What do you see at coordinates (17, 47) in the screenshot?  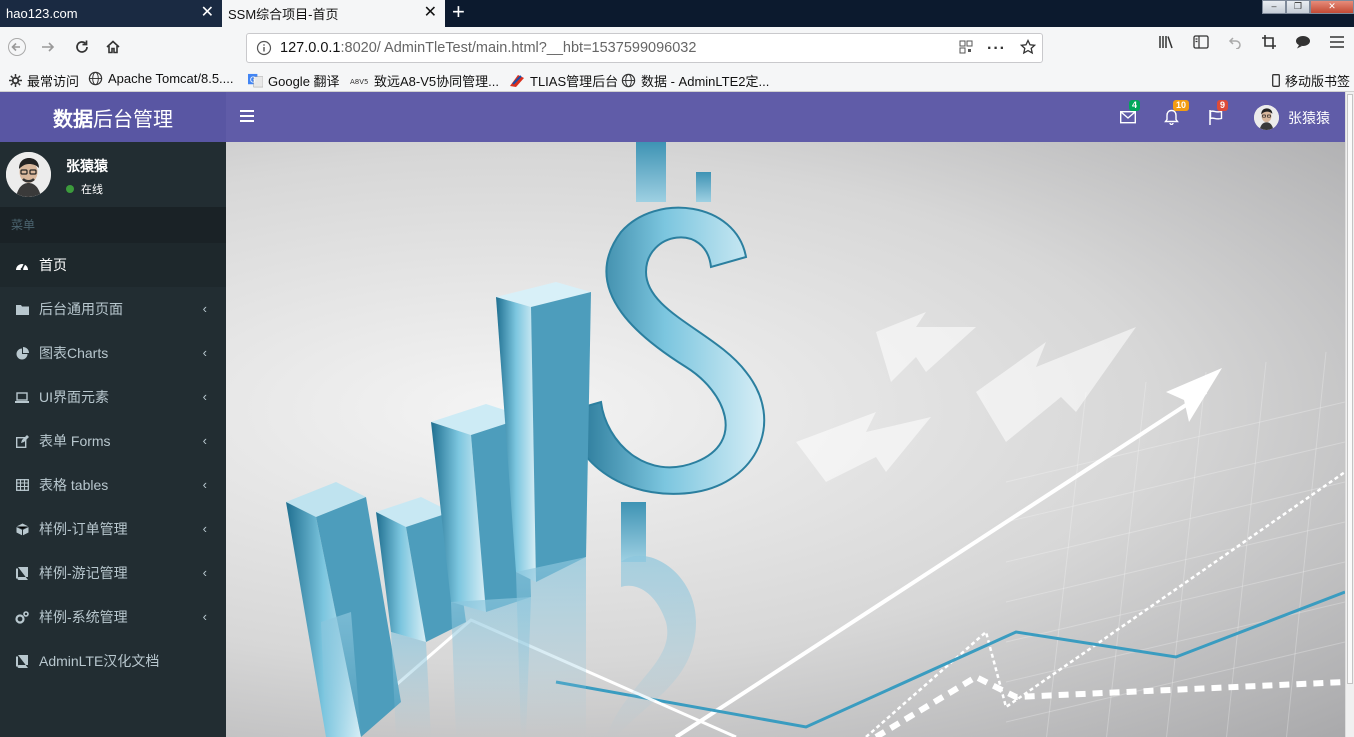 I see `back-icon` at bounding box center [17, 47].